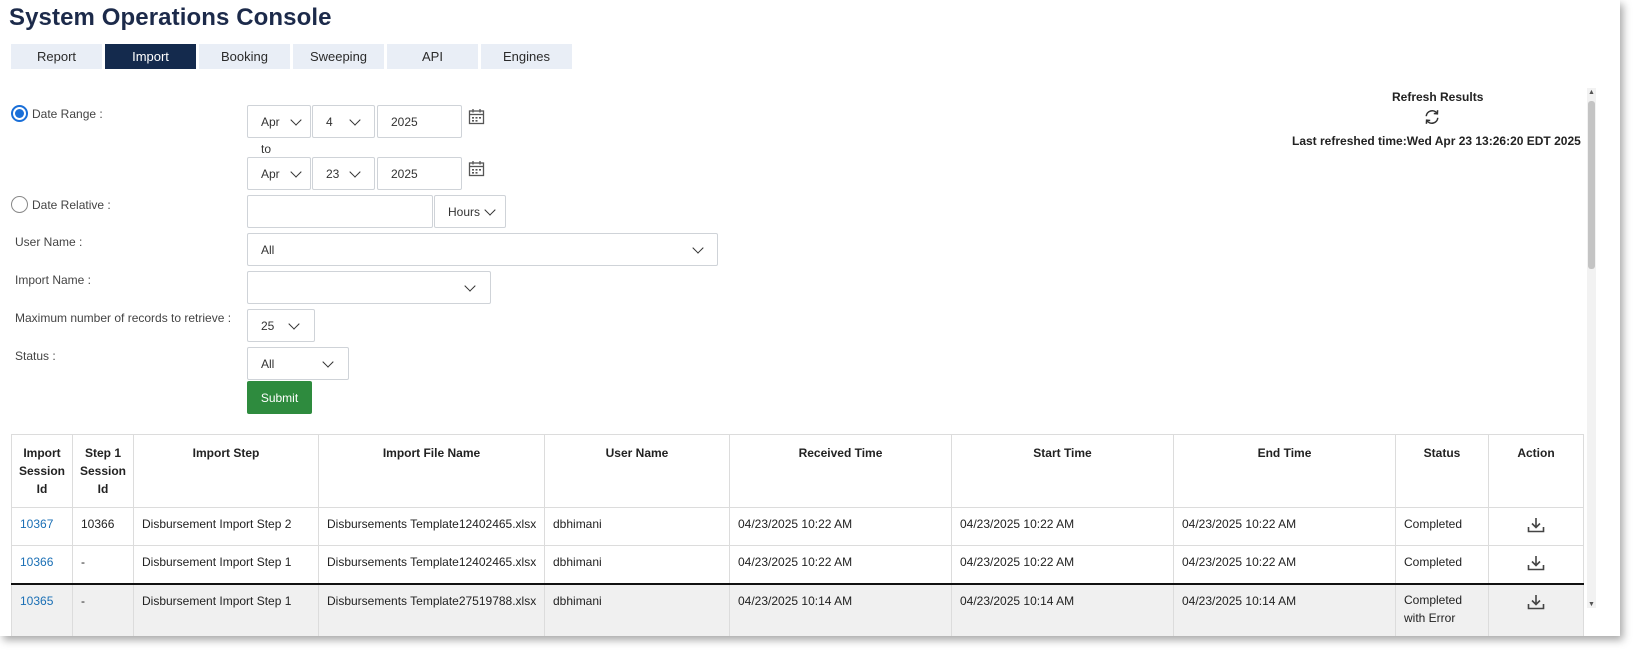 Image resolution: width=1636 pixels, height=650 pixels. What do you see at coordinates (103, 471) in the screenshot?
I see `column-header: Step 1 Session Id` at bounding box center [103, 471].